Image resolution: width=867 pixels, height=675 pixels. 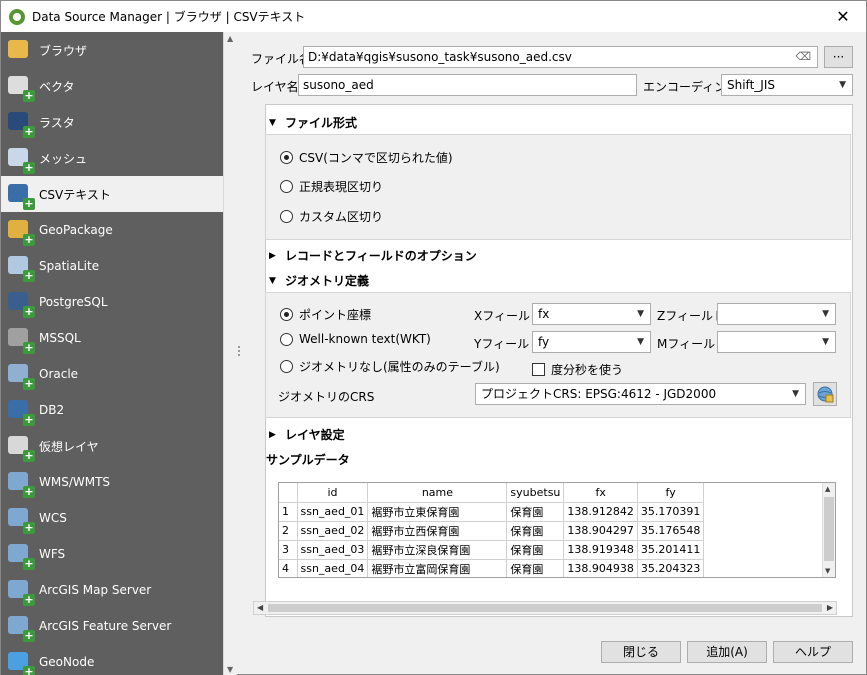 I want to click on horizontal-scrollbar: ◀ ▶, so click(x=545, y=608).